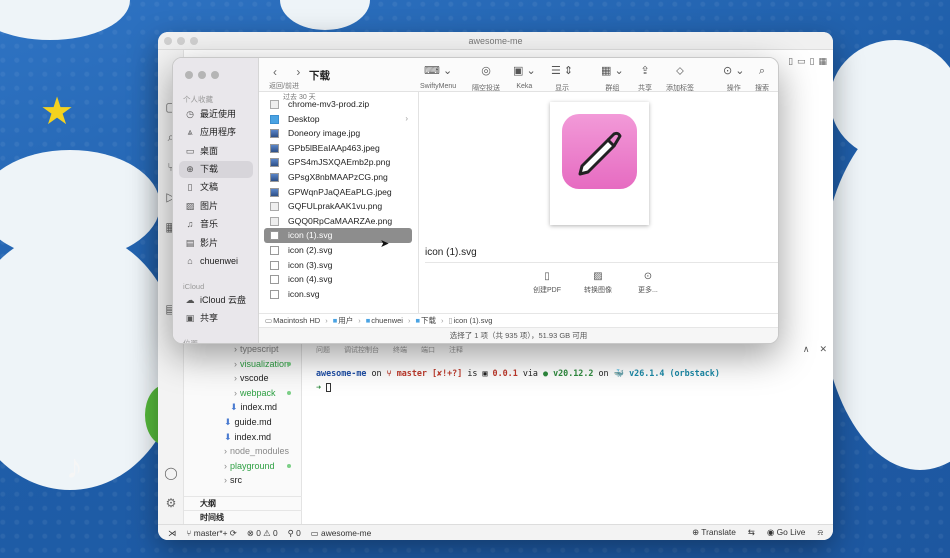  I want to click on share-icon: ⇪, so click(645, 71).